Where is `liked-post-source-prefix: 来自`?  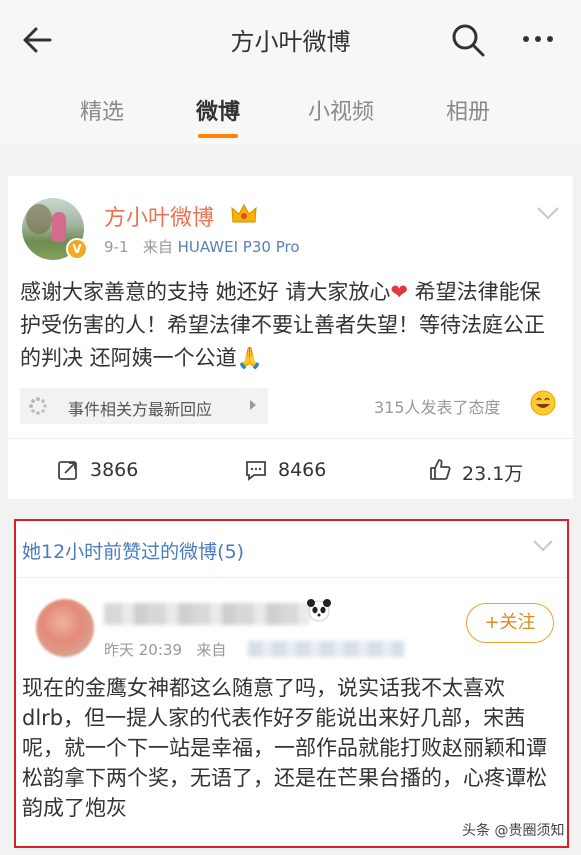
liked-post-source-prefix: 来自 is located at coordinates (211, 650).